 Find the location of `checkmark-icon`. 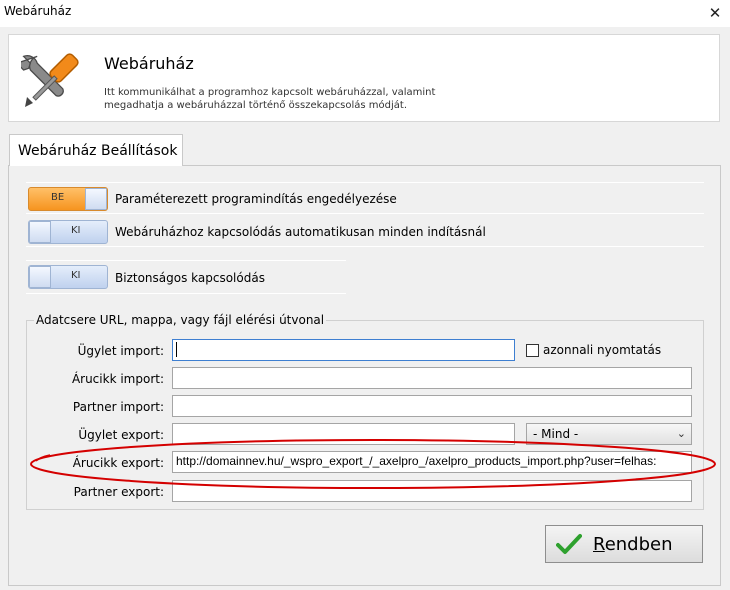

checkmark-icon is located at coordinates (569, 544).